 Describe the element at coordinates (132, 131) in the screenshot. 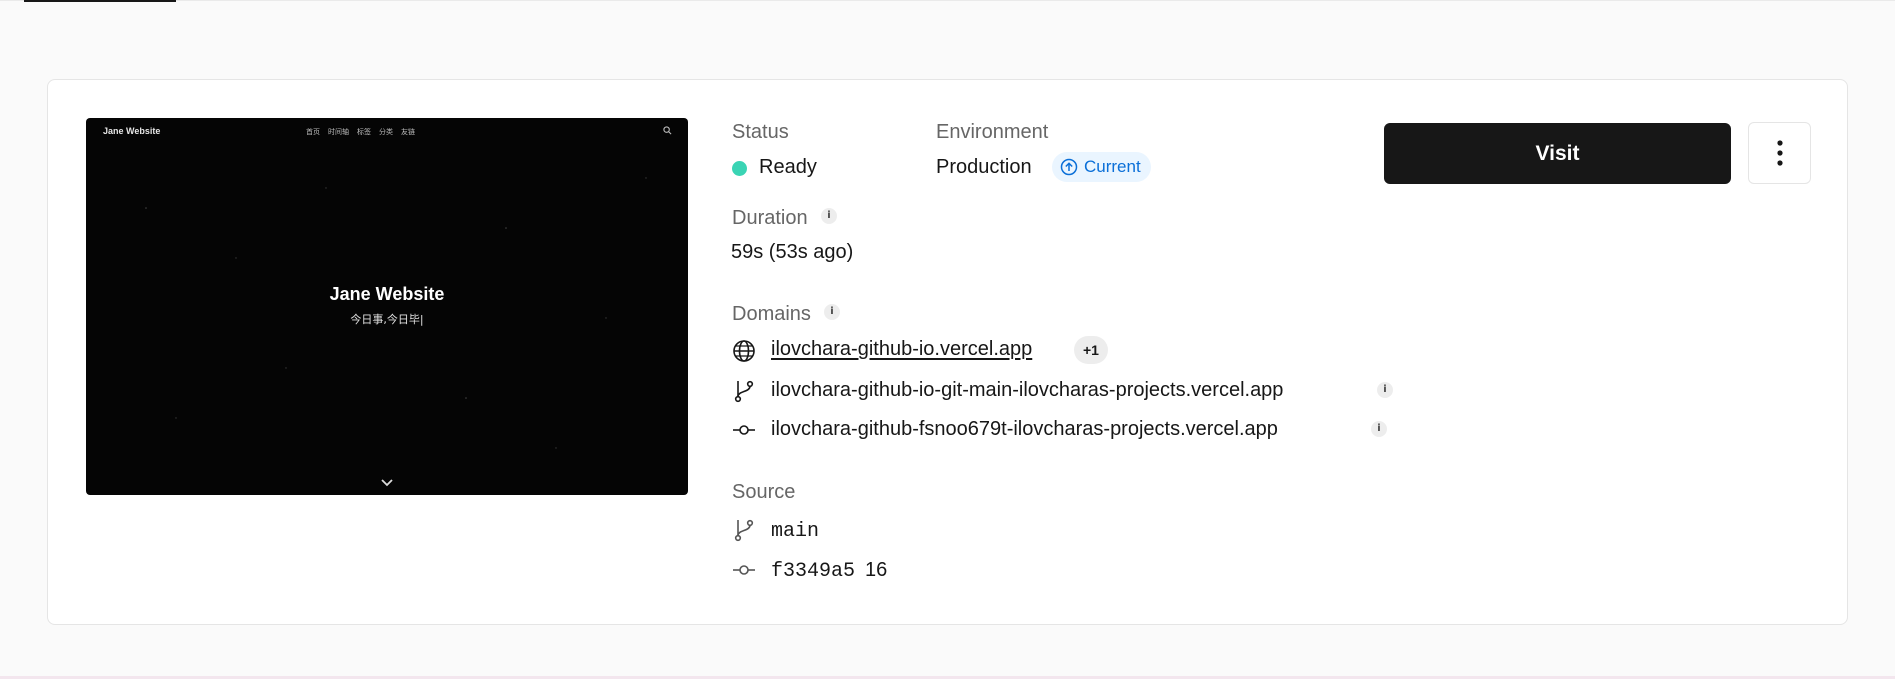

I see `preview-brand: Jane Website` at that location.